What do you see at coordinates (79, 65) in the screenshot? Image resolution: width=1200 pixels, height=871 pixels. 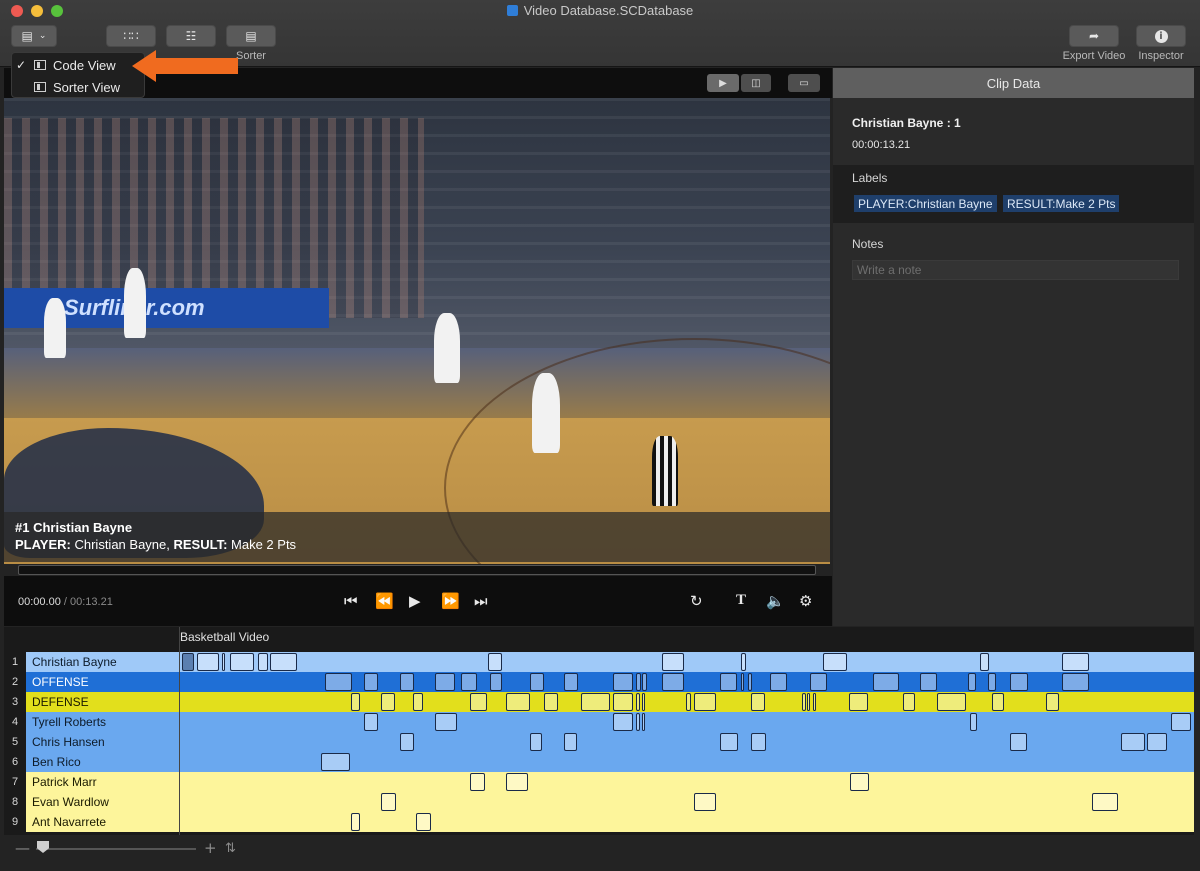 I see `menu-item-code-view: ✓ Code View` at bounding box center [79, 65].